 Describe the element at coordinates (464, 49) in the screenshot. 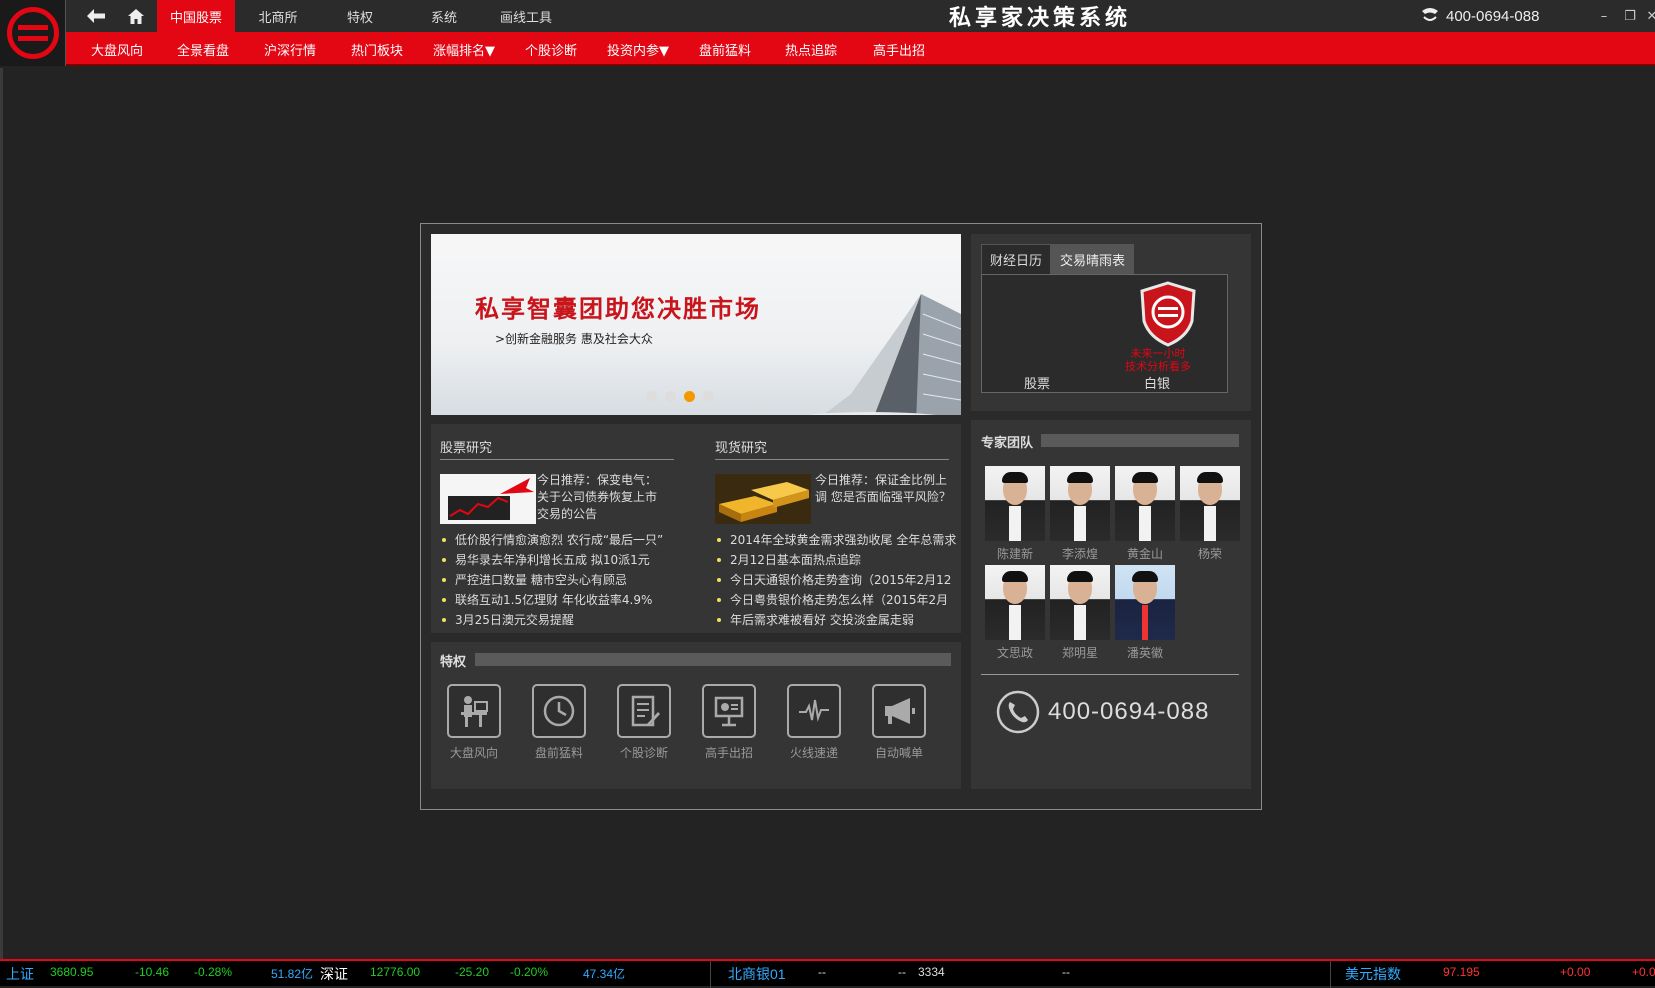

I see `subnav-gain-ranking: 涨幅排名▼` at that location.